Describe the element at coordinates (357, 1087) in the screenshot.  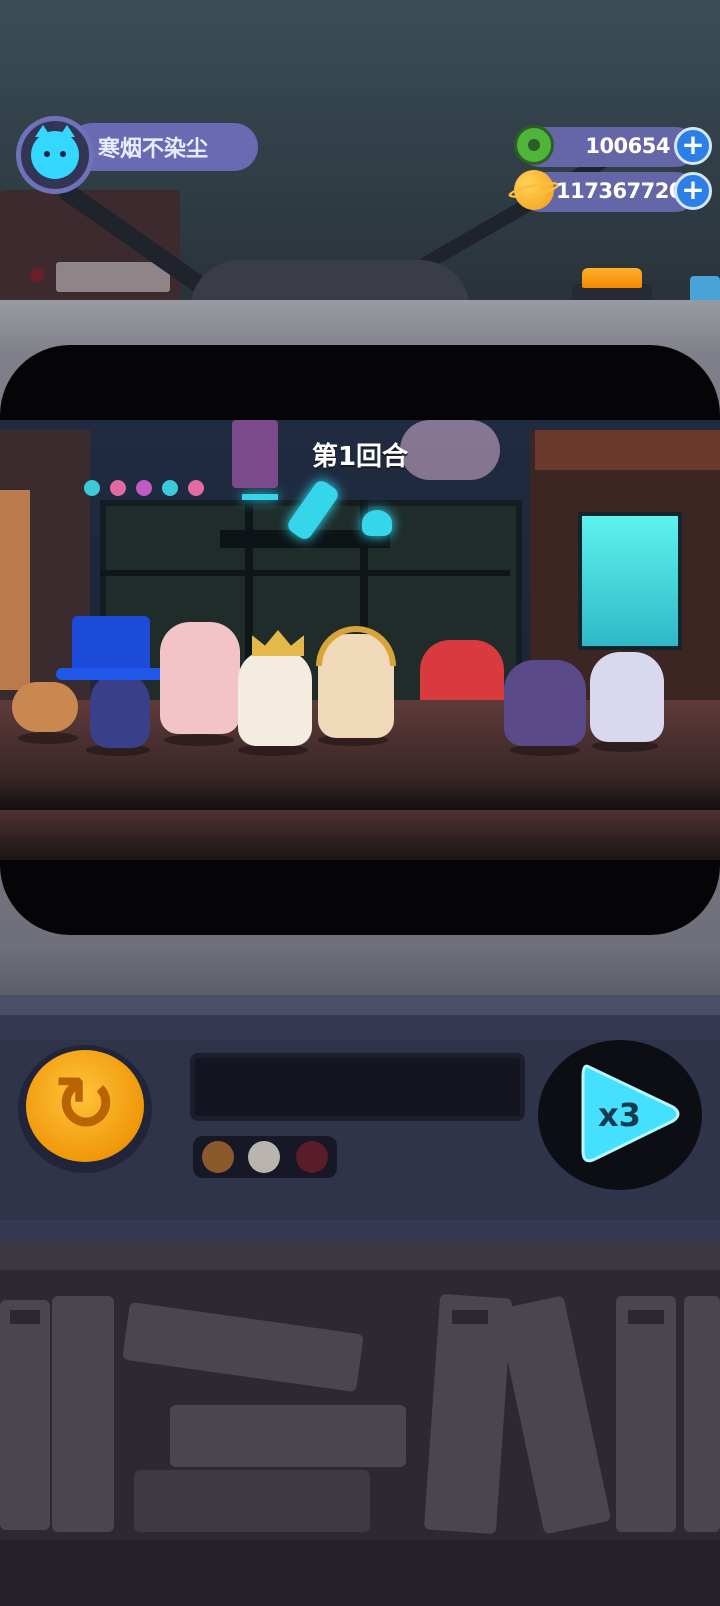
I see `status-display` at that location.